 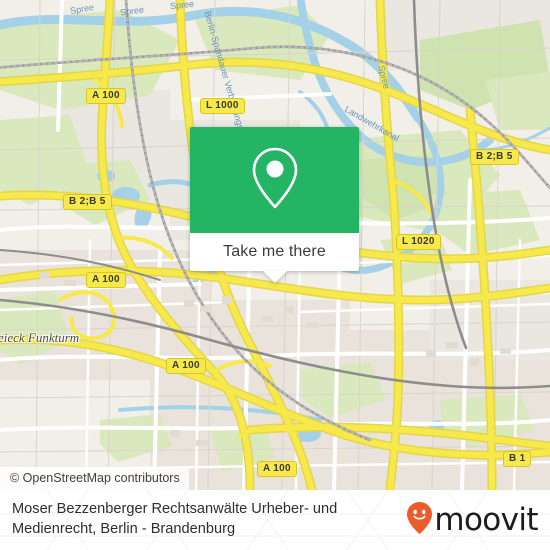 I want to click on take-me-there-label: Take me there, so click(x=274, y=251).